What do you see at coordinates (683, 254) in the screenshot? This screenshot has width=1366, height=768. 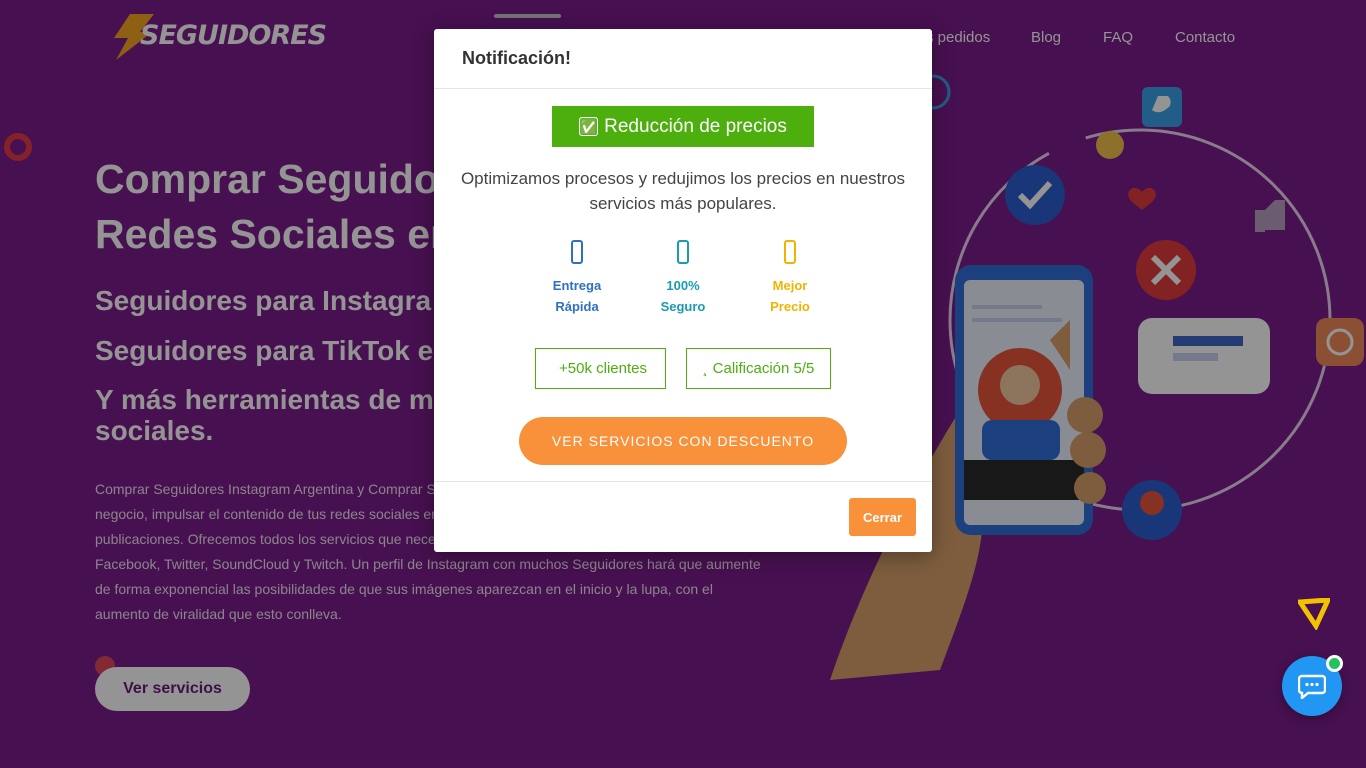 I see `shield-icon` at bounding box center [683, 254].